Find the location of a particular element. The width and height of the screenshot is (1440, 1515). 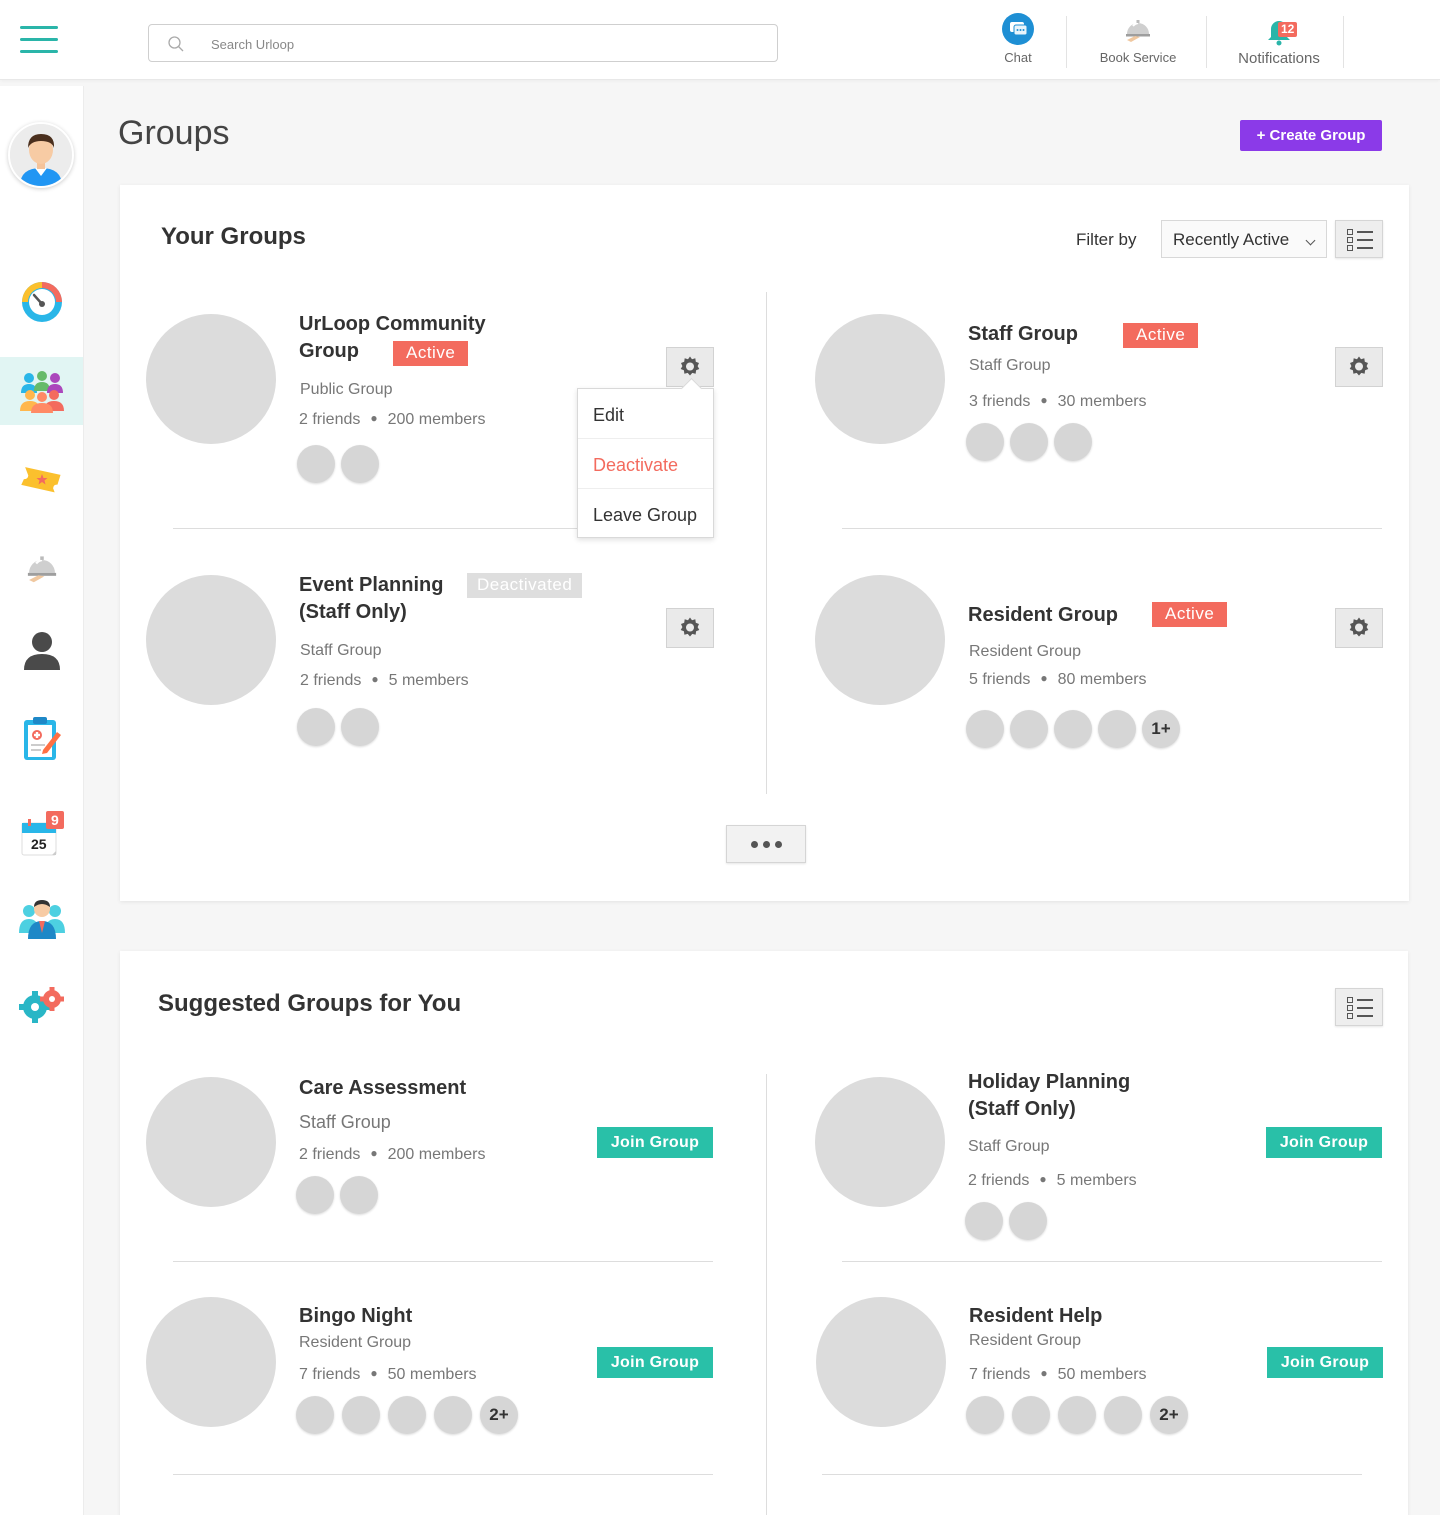

nav-book-service: Book Service is located at coordinates (1138, 38).